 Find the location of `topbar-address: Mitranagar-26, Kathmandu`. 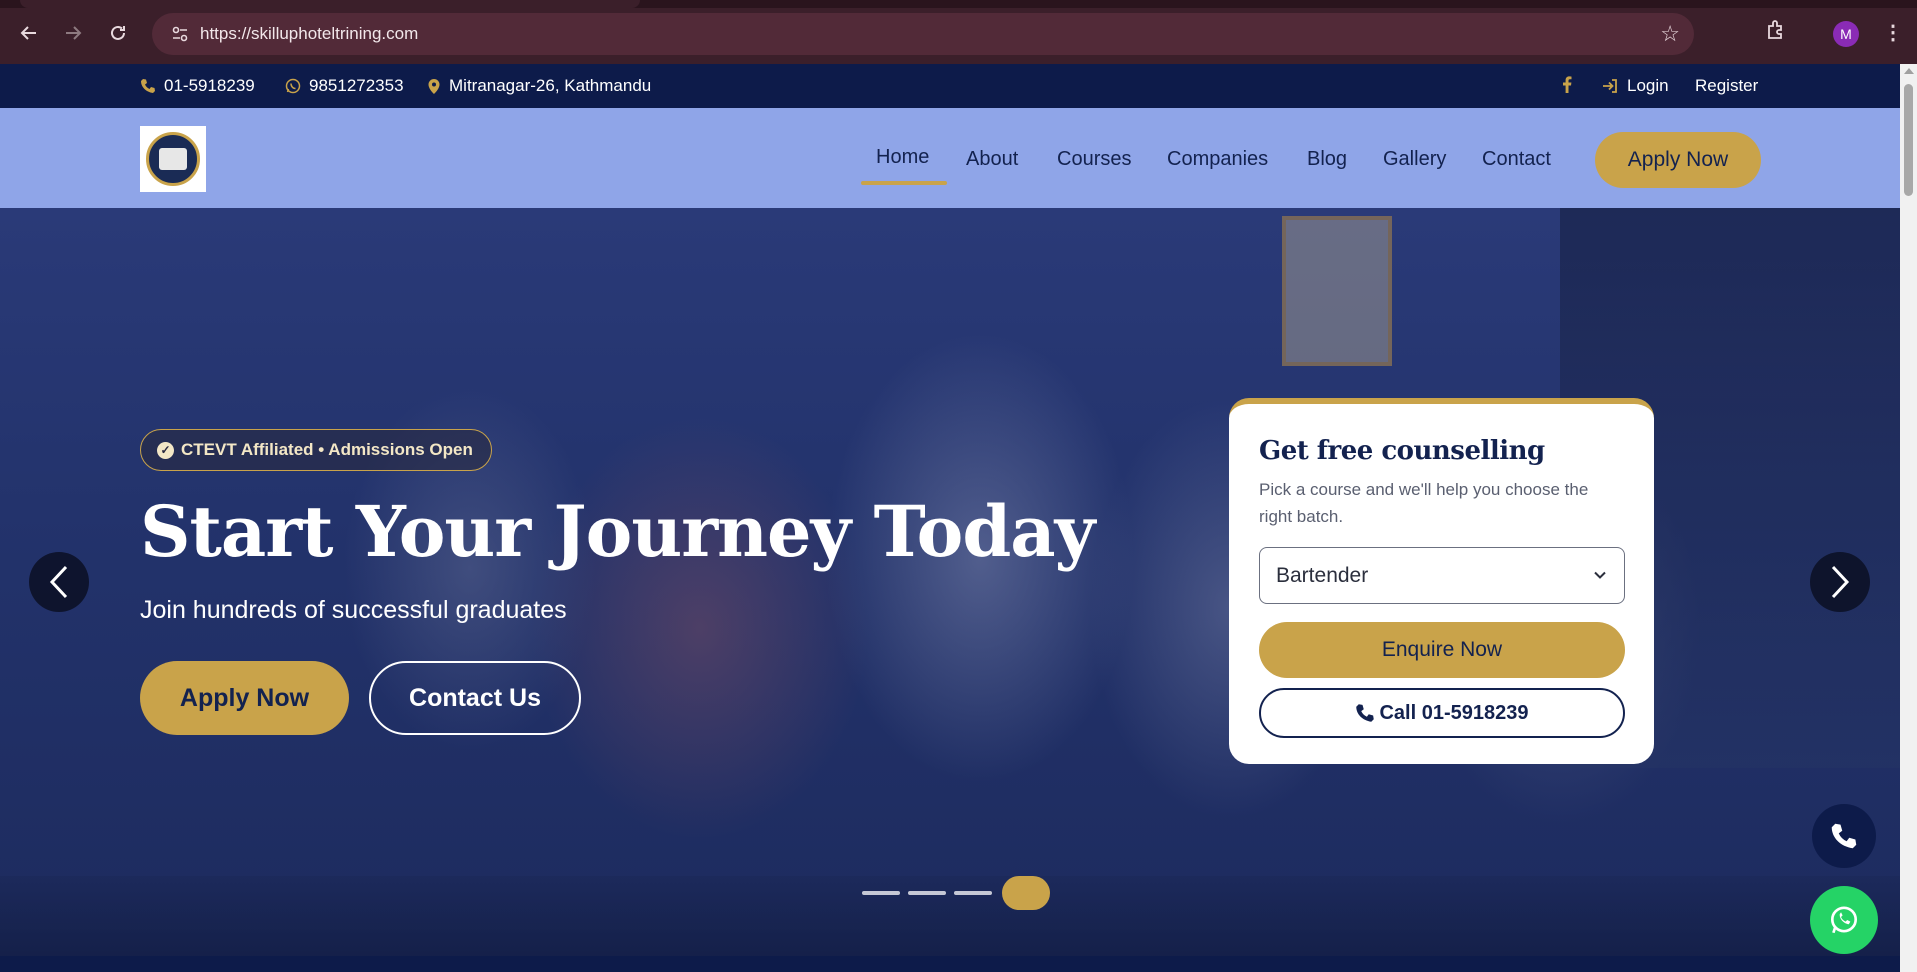

topbar-address: Mitranagar-26, Kathmandu is located at coordinates (539, 86).